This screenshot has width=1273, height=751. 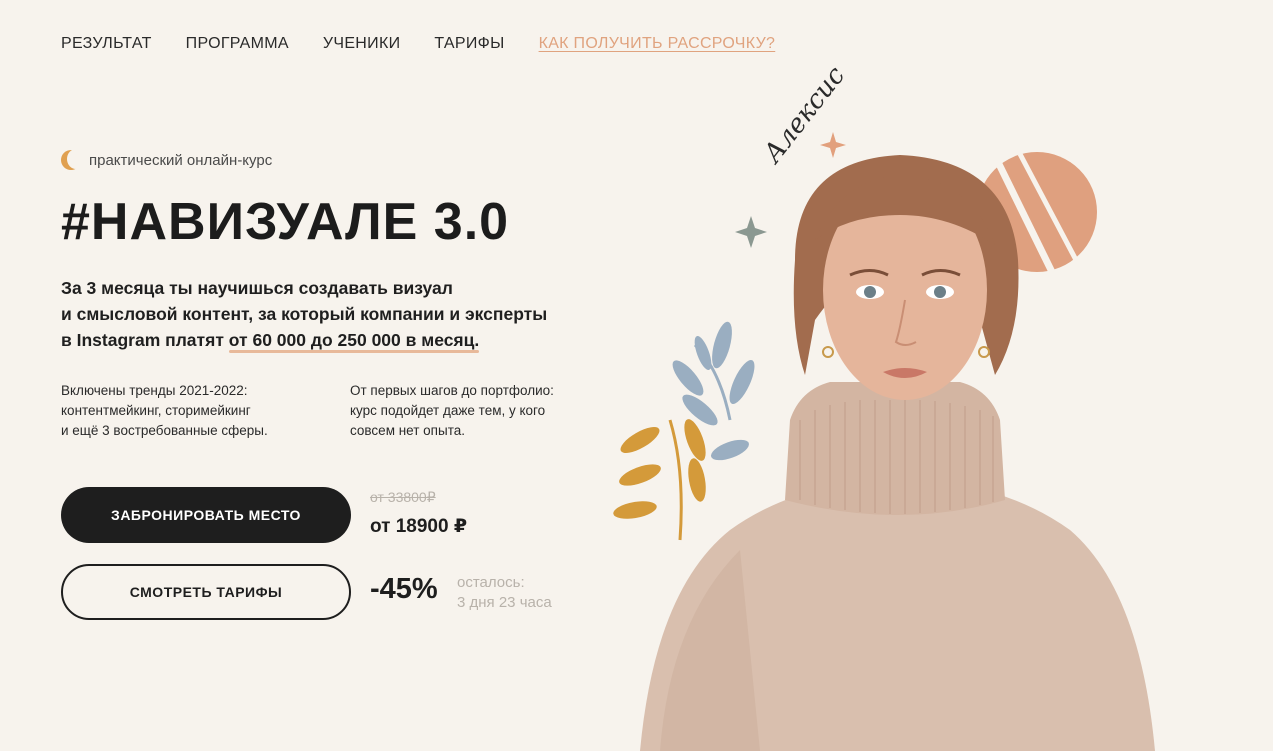 What do you see at coordinates (354, 340) in the screenshot?
I see `lead-highlight: от 60 000 до 250 000 в месяц.` at bounding box center [354, 340].